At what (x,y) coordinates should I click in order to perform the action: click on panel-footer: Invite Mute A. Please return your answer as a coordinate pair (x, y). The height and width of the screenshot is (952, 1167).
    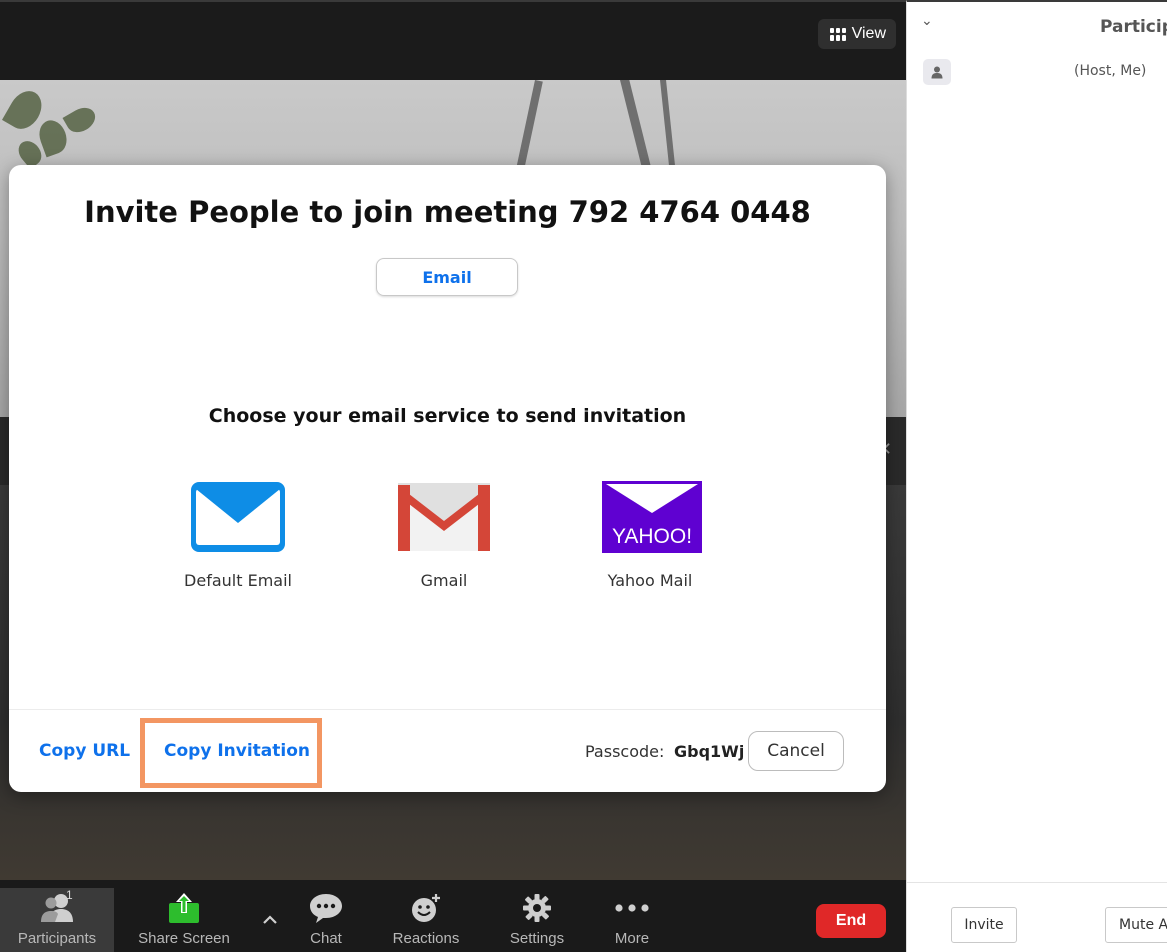
    Looking at the image, I should click on (1037, 917).